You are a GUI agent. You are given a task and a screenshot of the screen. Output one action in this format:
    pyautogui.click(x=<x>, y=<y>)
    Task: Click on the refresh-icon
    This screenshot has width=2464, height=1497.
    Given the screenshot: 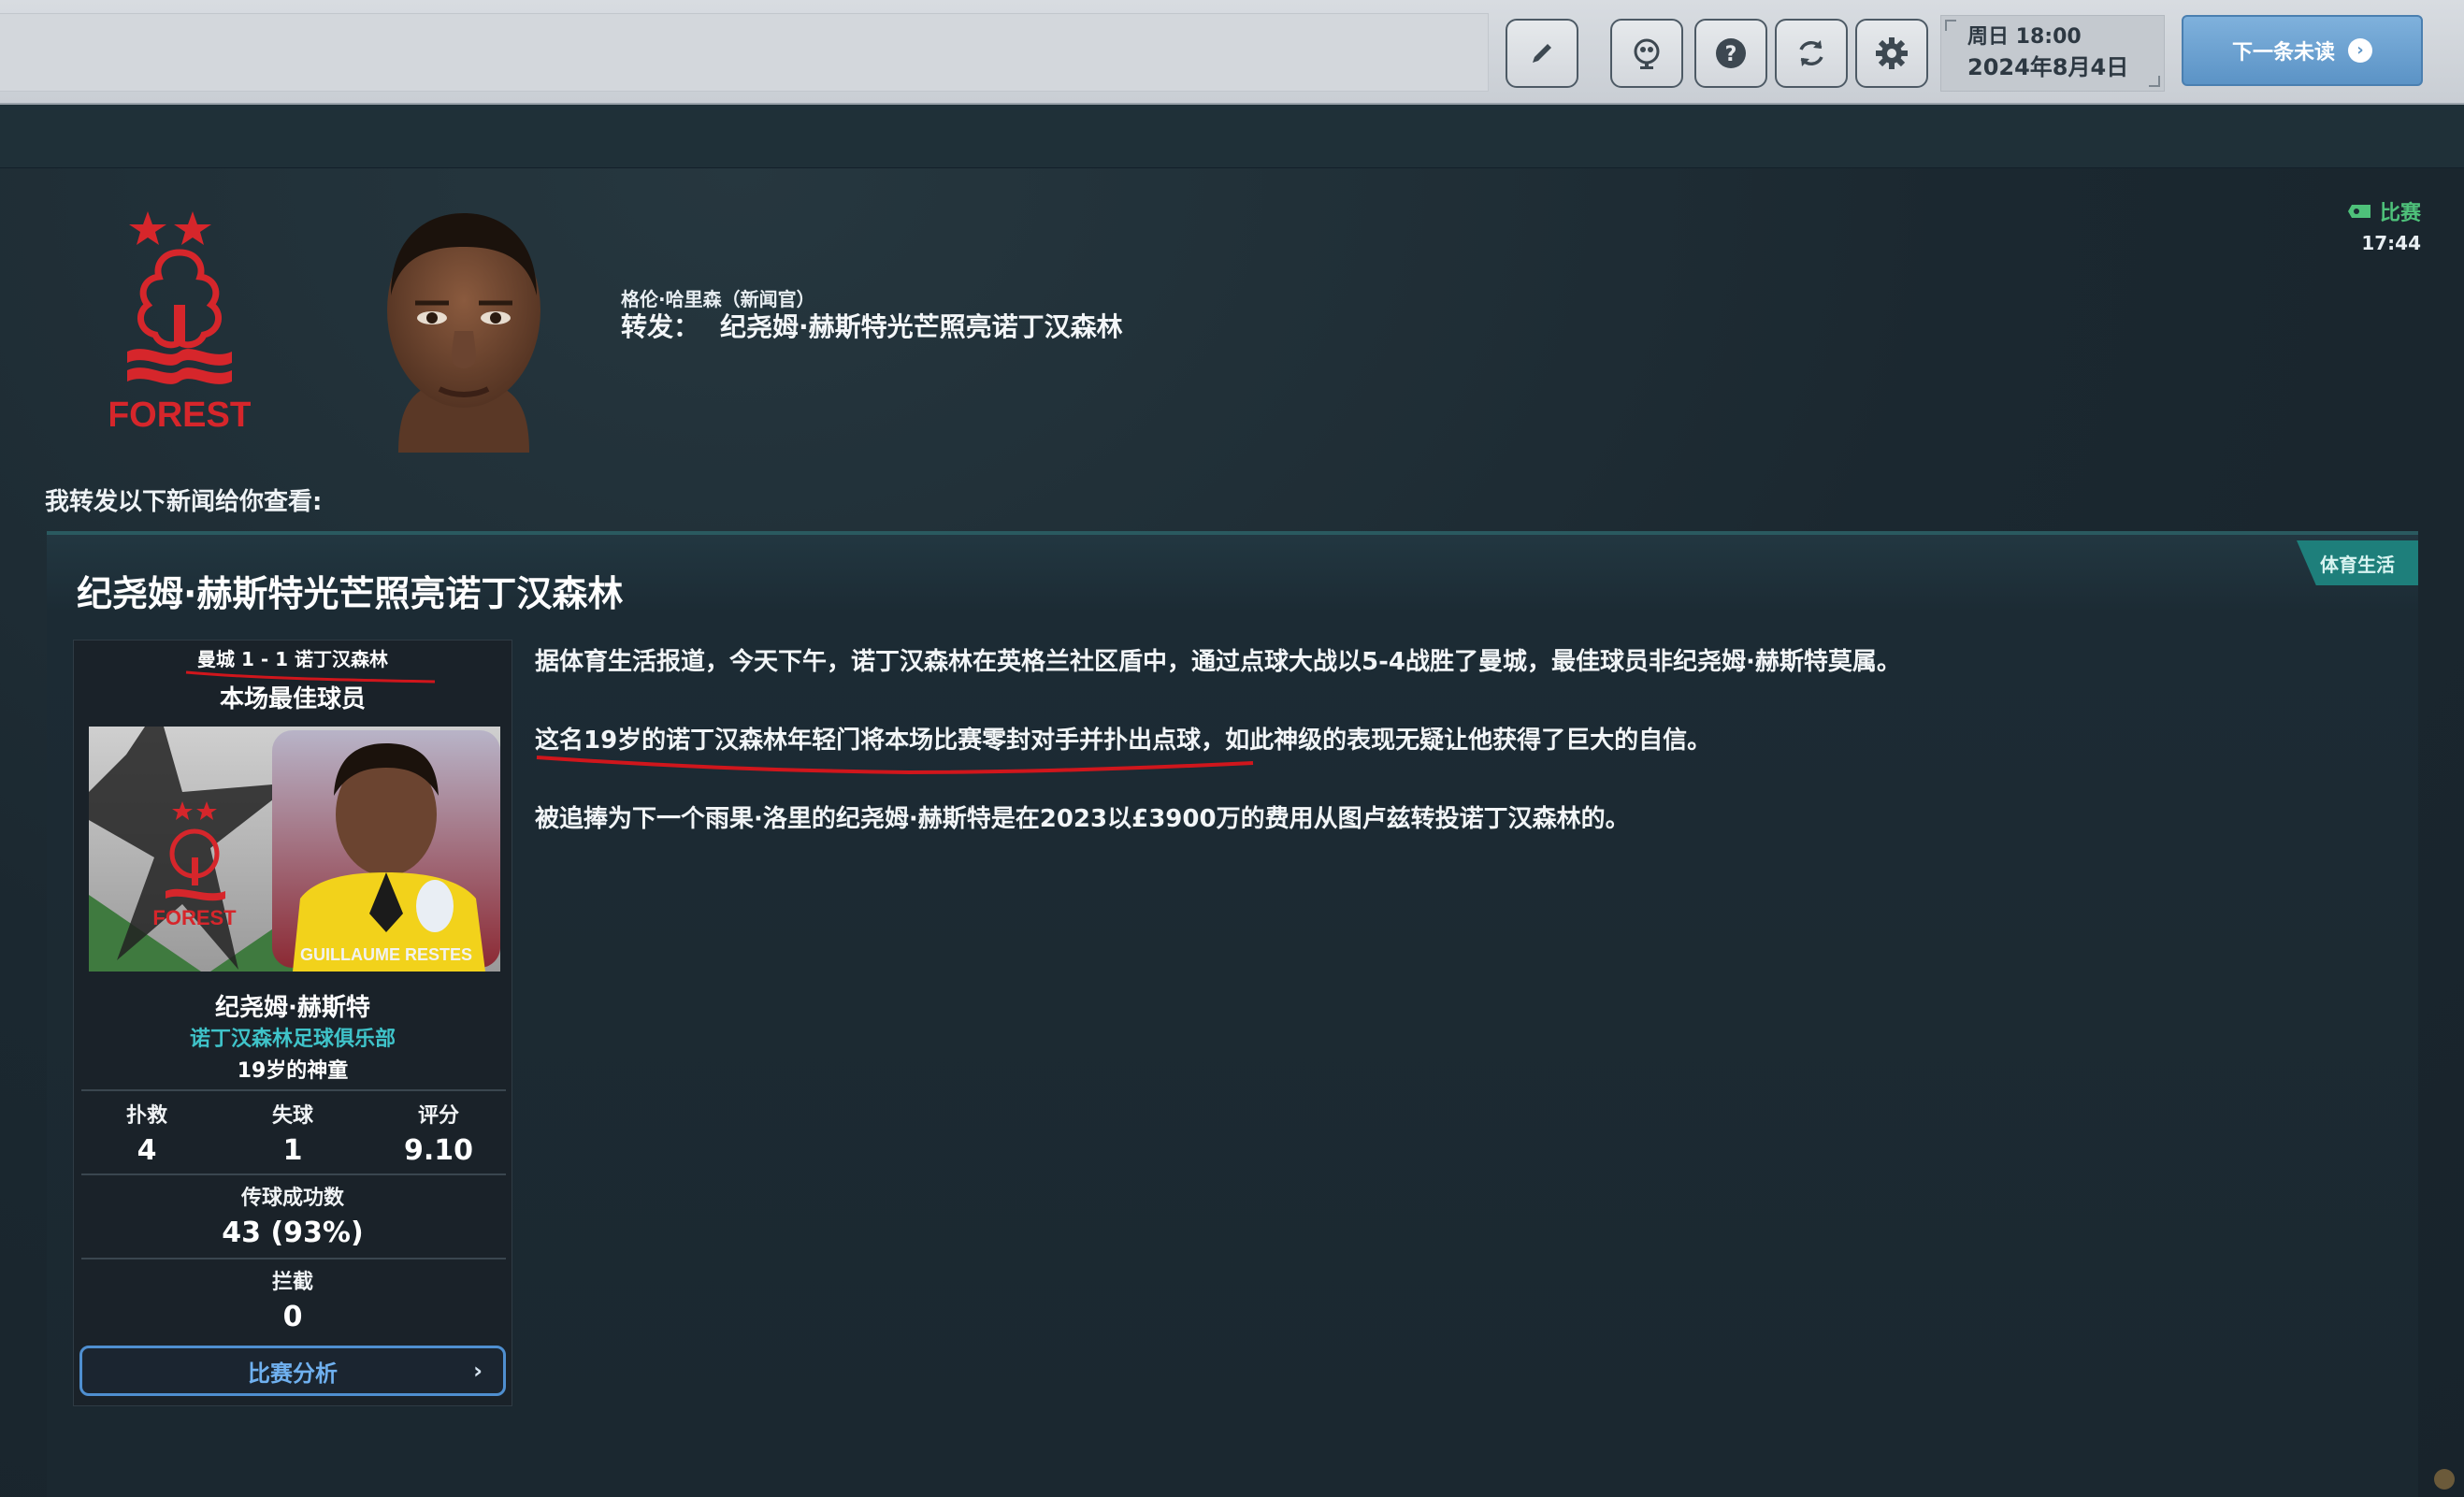 What is the action you would take?
    pyautogui.click(x=1811, y=53)
    